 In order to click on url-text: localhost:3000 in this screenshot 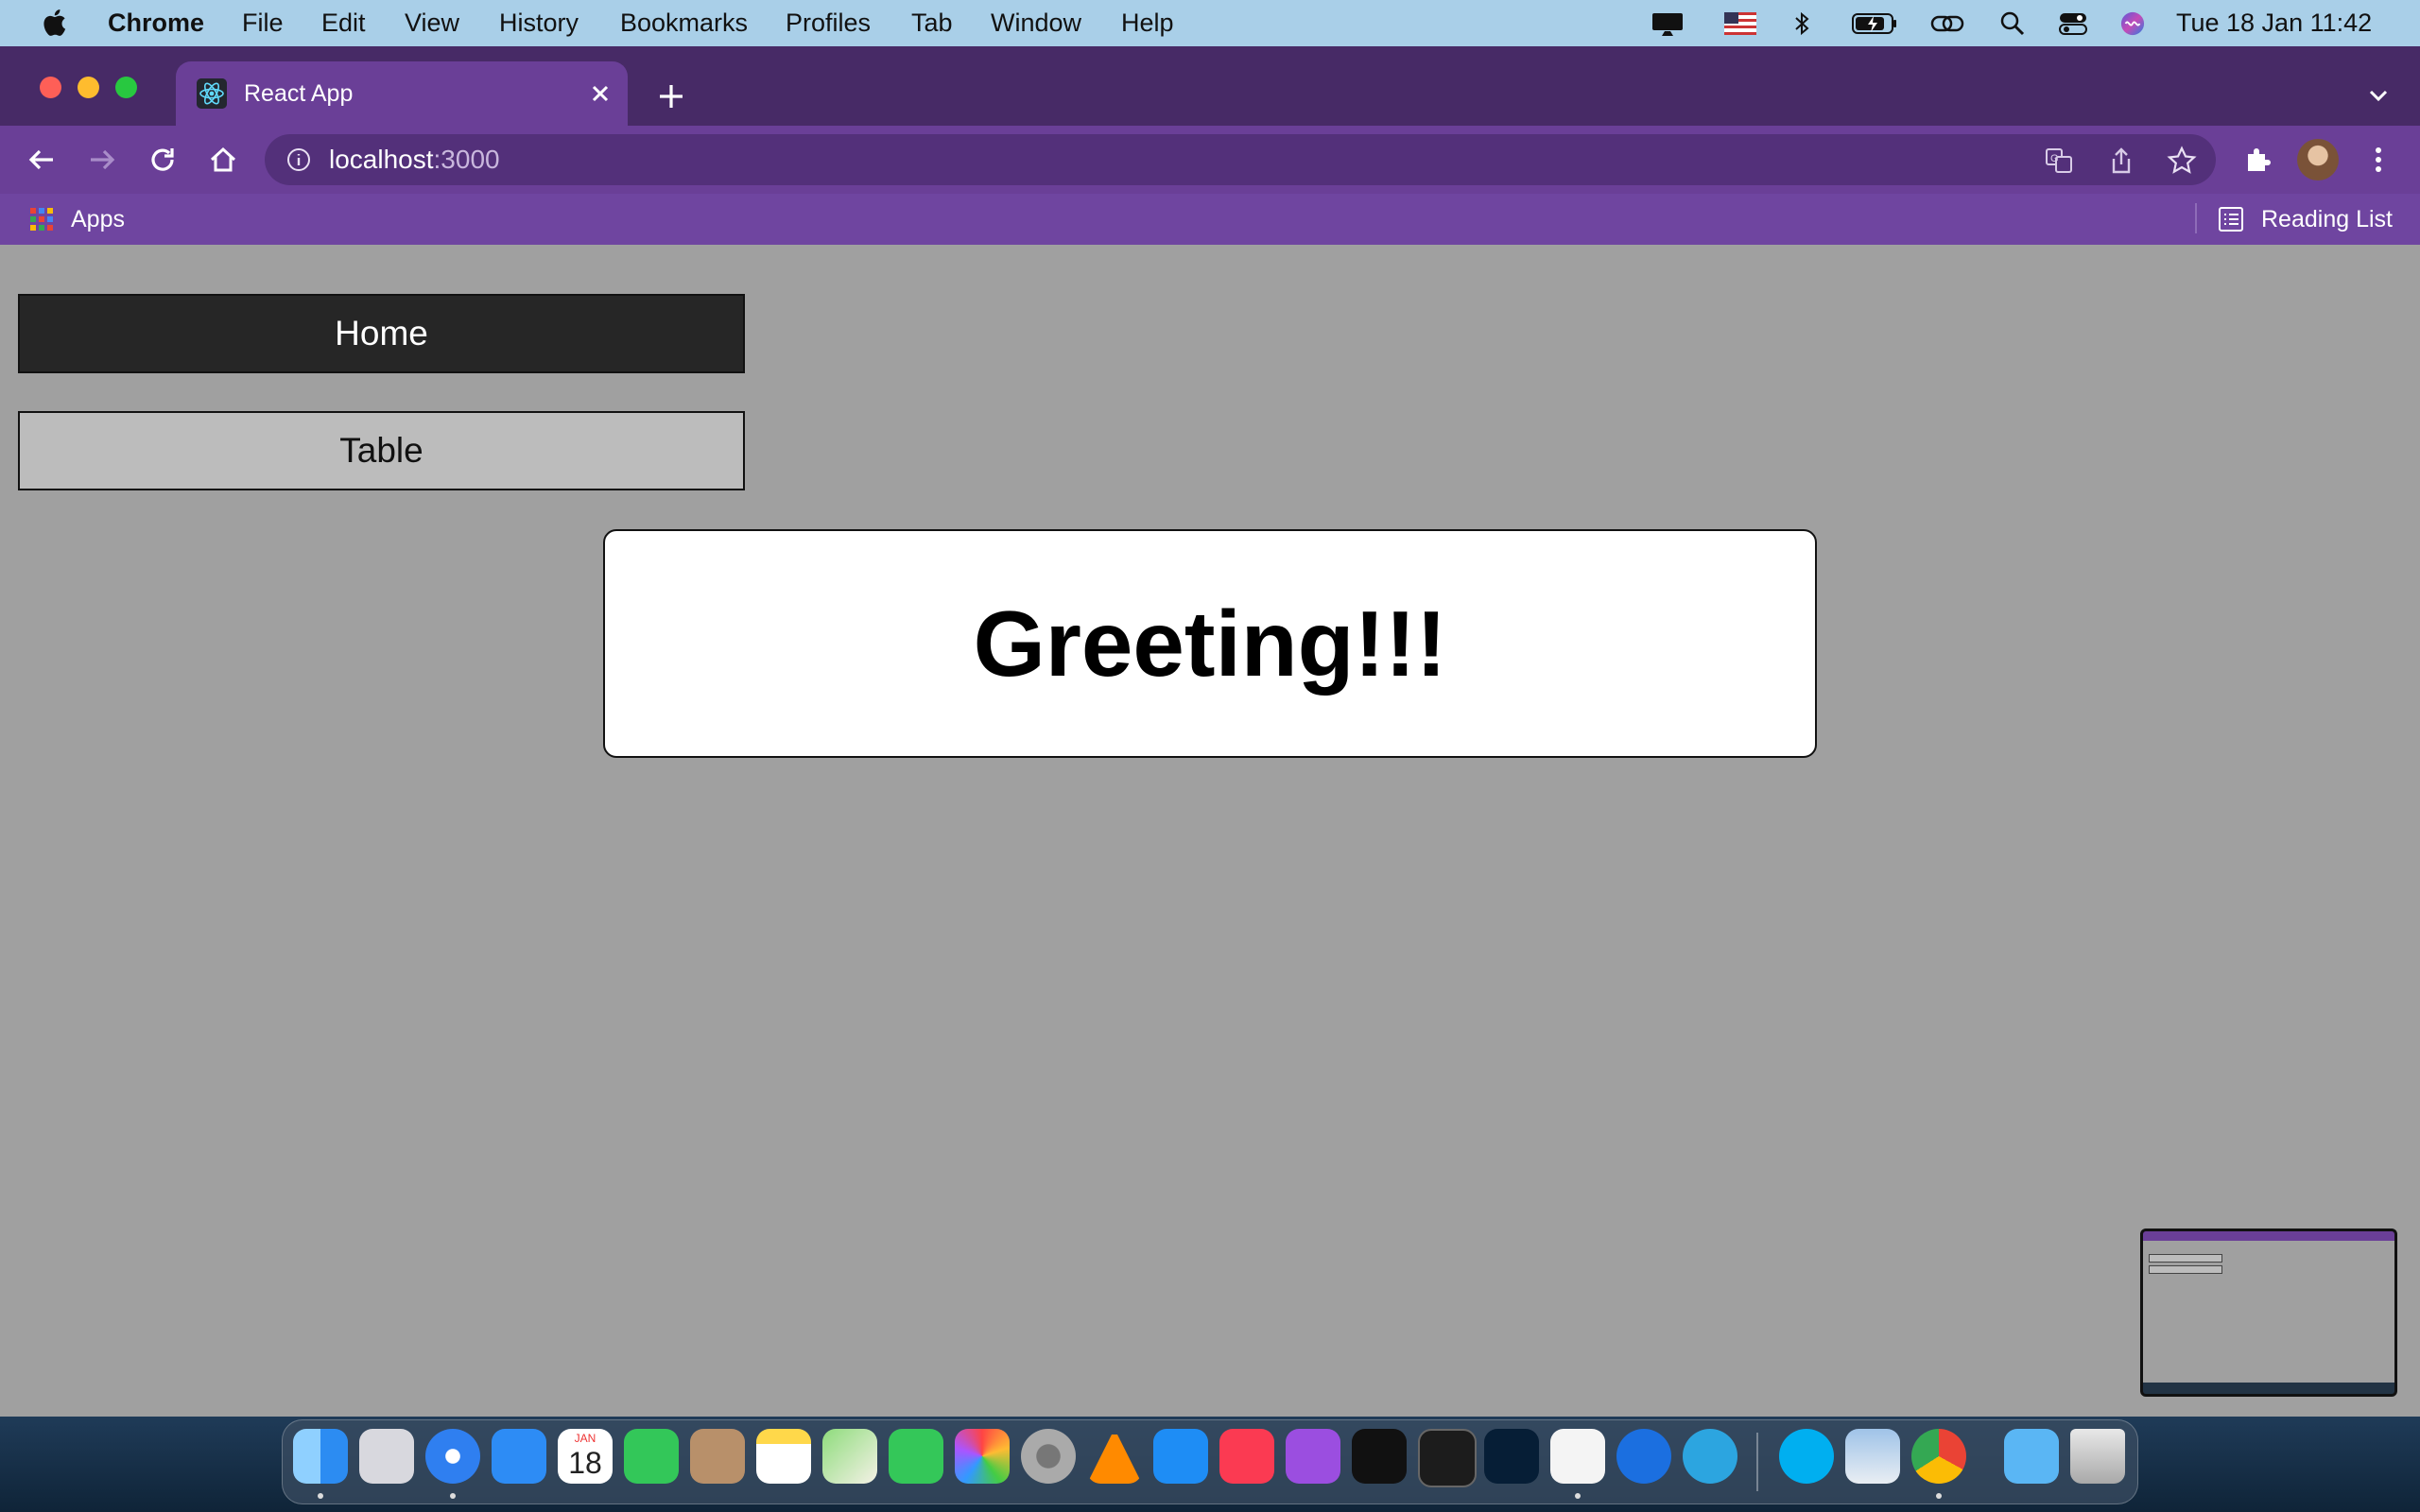, I will do `click(414, 160)`.